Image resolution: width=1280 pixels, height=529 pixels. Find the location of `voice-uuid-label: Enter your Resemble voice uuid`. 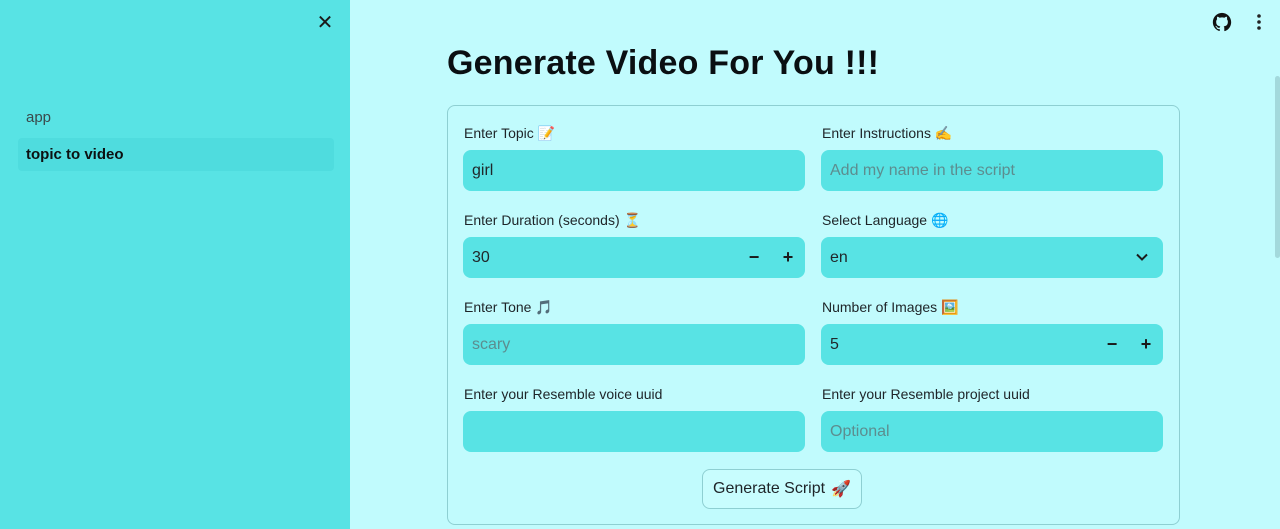

voice-uuid-label: Enter your Resemble voice uuid is located at coordinates (563, 394).